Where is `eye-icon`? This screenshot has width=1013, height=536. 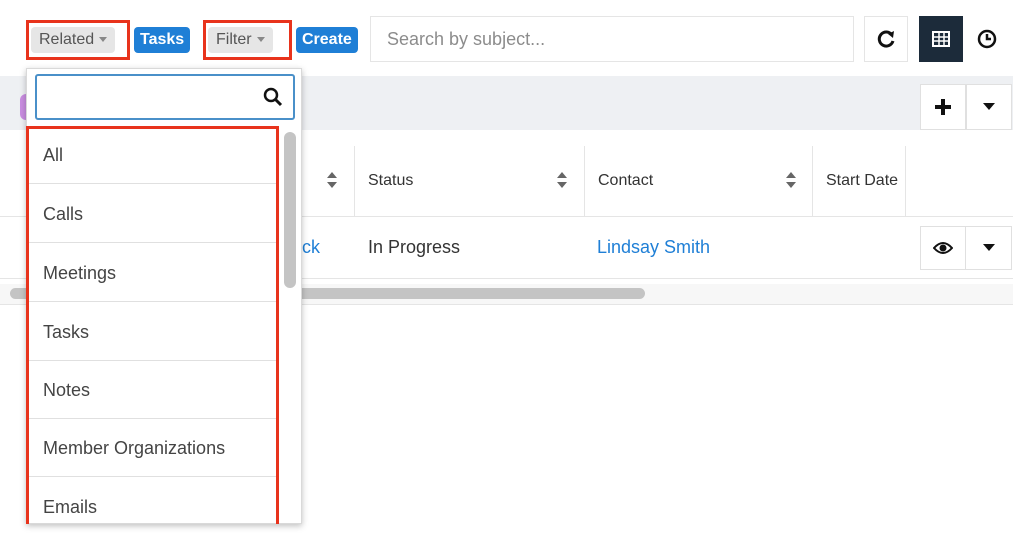
eye-icon is located at coordinates (943, 248).